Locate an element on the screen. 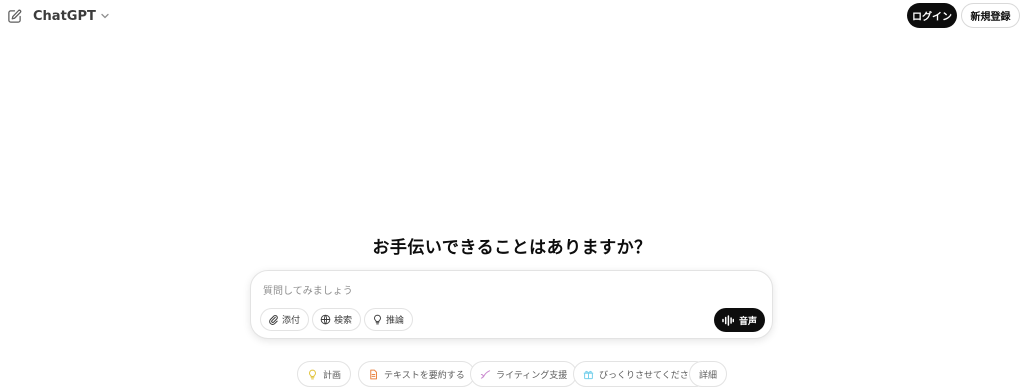 This screenshot has height=392, width=1024. document-icon is located at coordinates (373, 374).